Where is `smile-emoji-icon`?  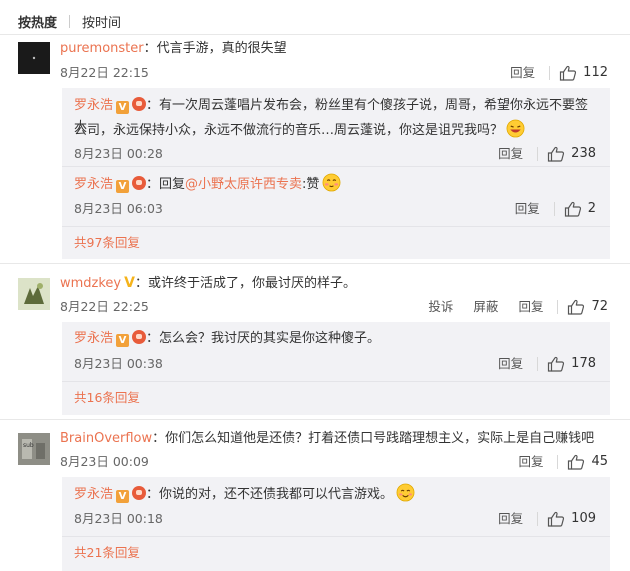
smile-emoji-icon is located at coordinates (405, 492).